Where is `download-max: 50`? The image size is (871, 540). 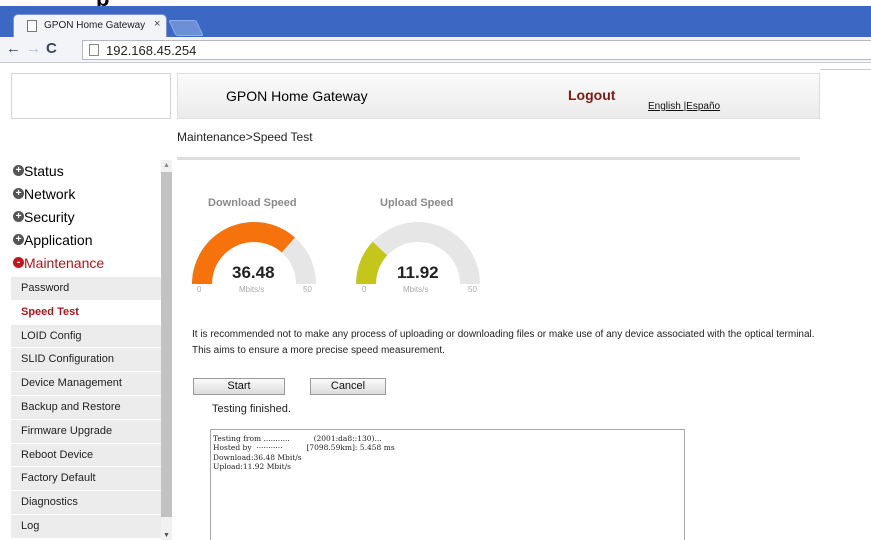 download-max: 50 is located at coordinates (307, 289).